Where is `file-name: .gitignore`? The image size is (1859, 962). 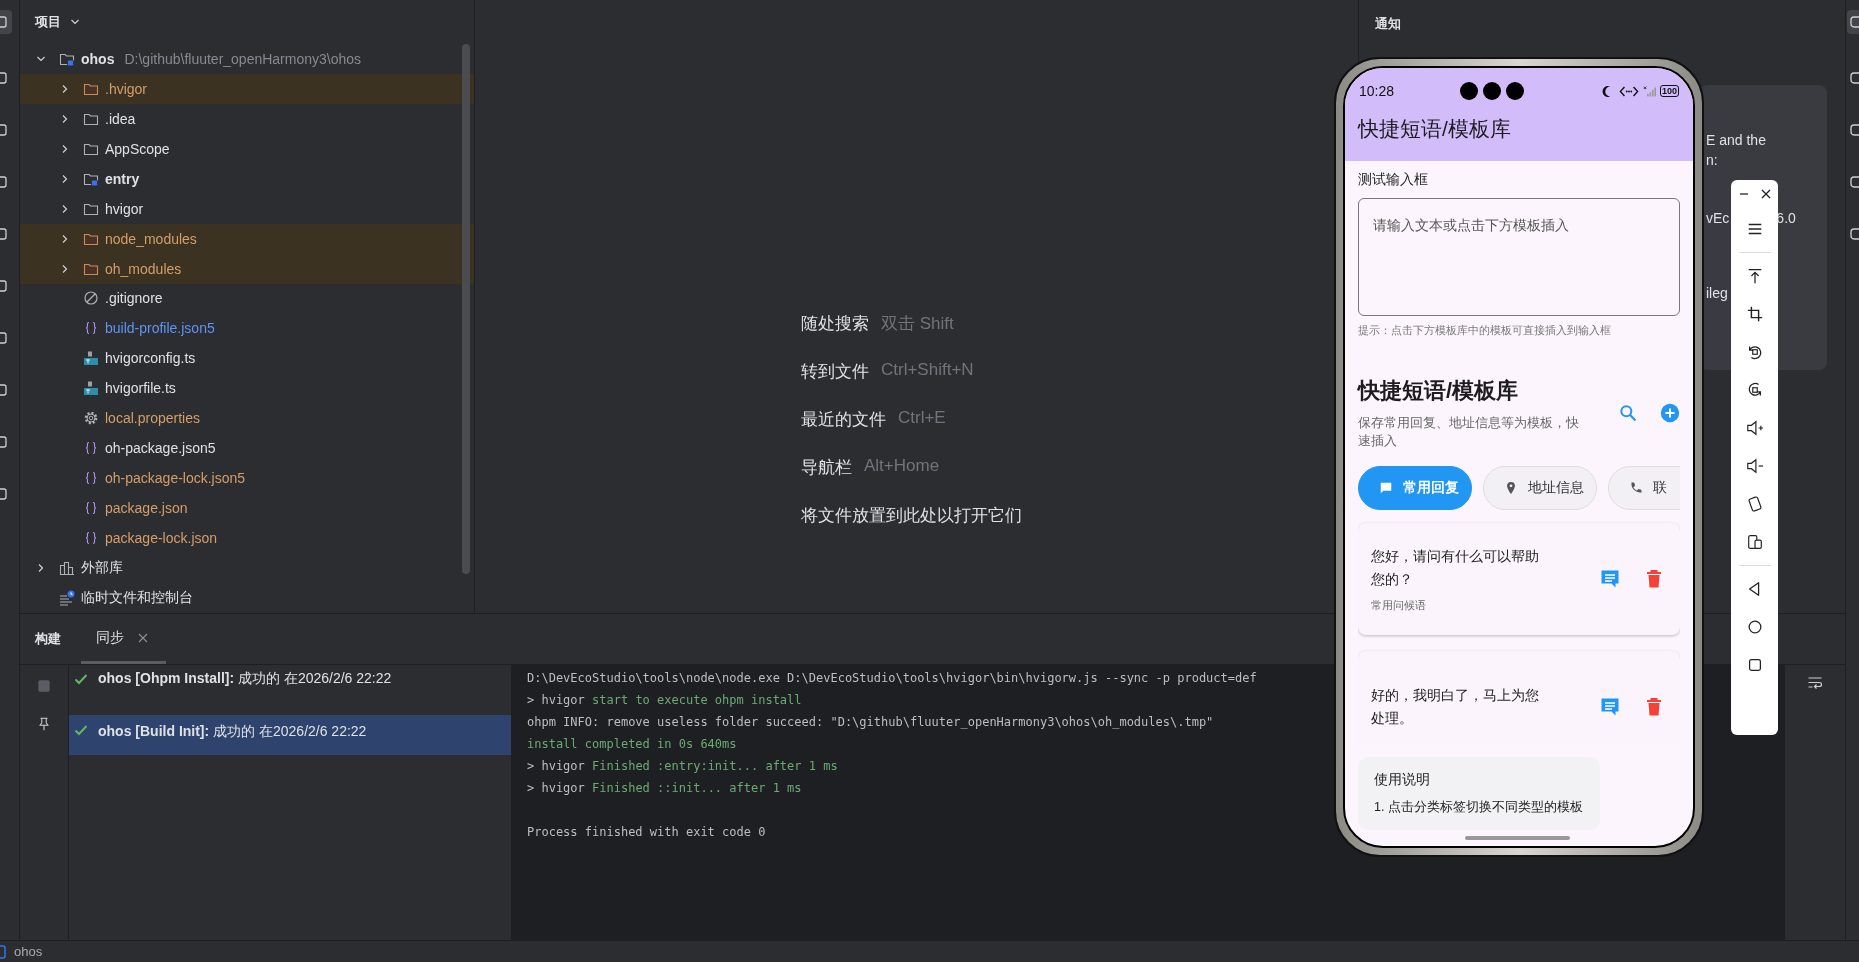
file-name: .gitignore is located at coordinates (134, 298).